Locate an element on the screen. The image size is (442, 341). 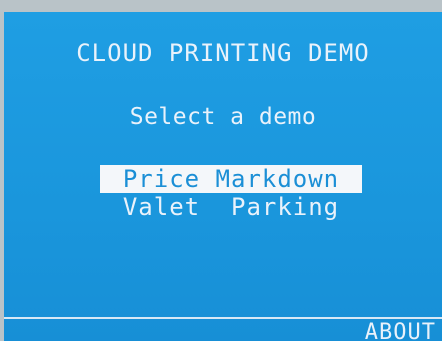
screen-subtitle: Select a demo is located at coordinates (223, 117).